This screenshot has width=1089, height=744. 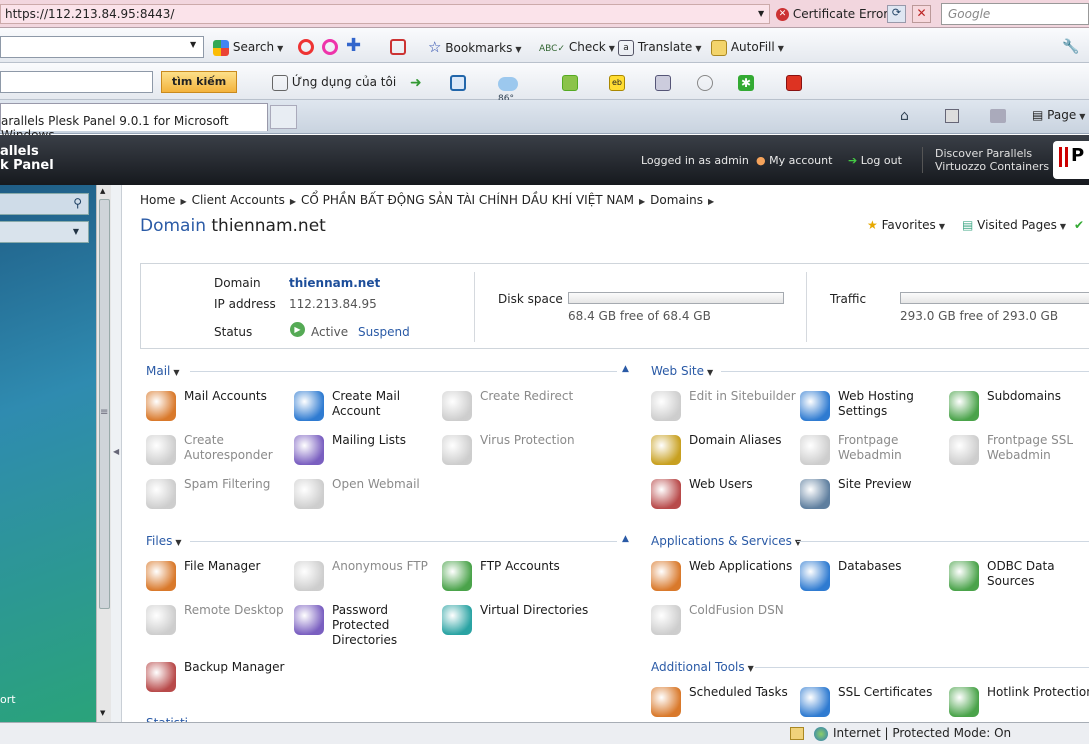 I want to click on file-manager-icon, so click(x=161, y=576).